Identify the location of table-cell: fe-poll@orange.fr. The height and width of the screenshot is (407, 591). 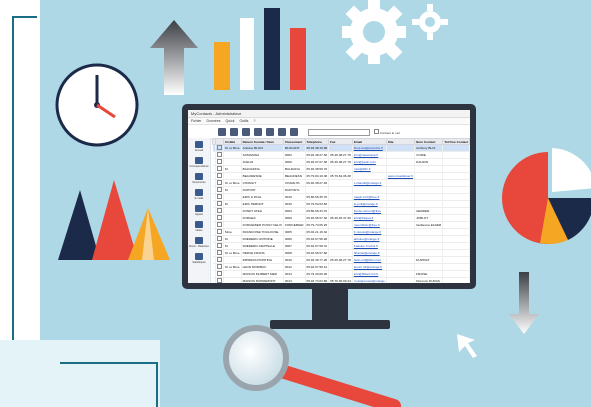
(369, 204).